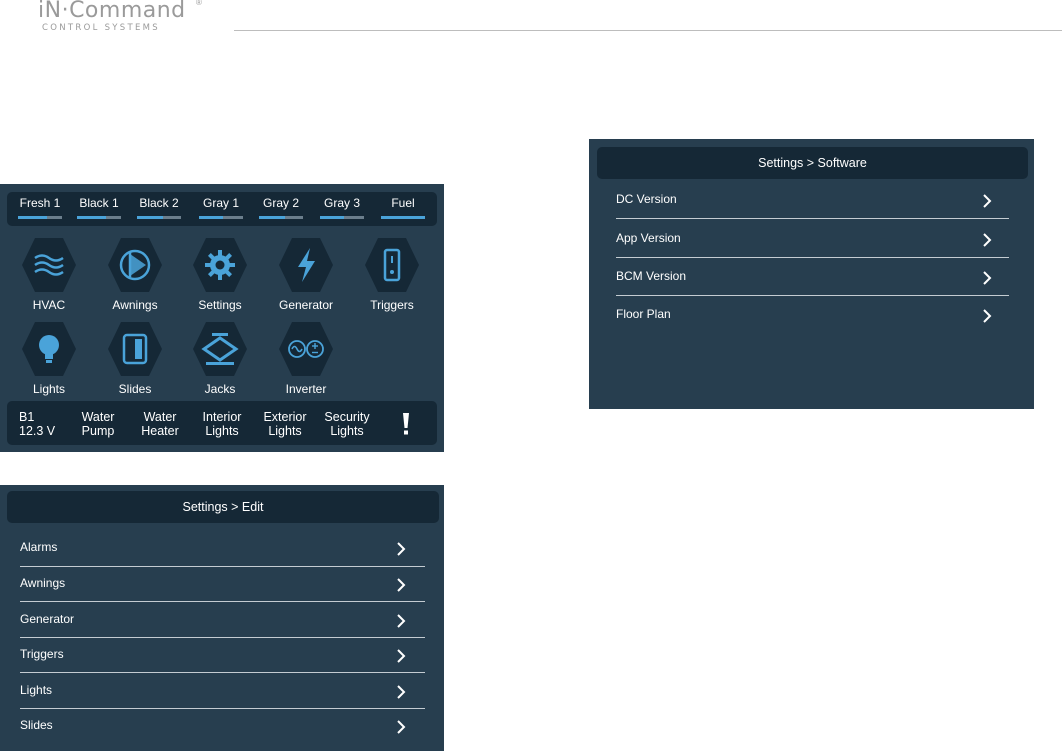 The height and width of the screenshot is (751, 1062). What do you see at coordinates (220, 389) in the screenshot?
I see `app-label: Jacks` at bounding box center [220, 389].